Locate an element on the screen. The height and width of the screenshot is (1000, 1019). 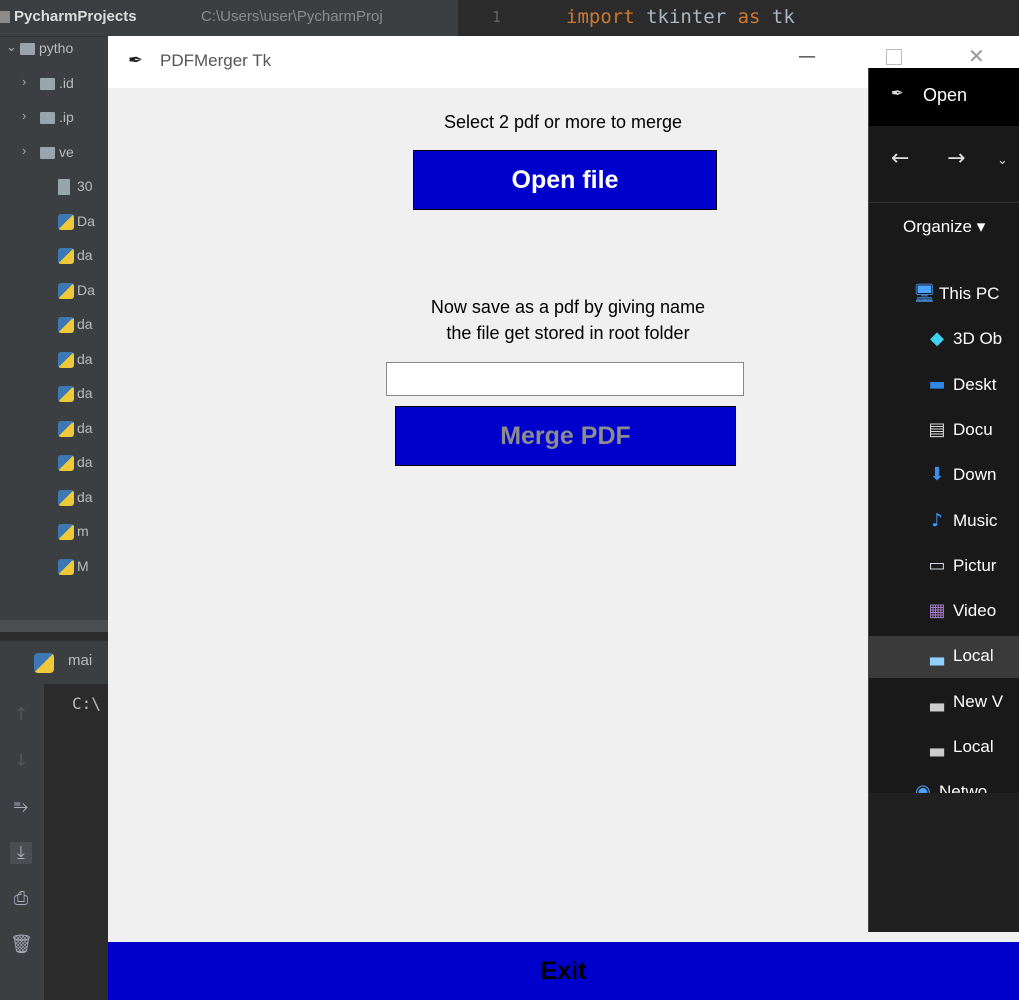
nav-pane-item: ♪ Music is located at coordinates (944, 522).